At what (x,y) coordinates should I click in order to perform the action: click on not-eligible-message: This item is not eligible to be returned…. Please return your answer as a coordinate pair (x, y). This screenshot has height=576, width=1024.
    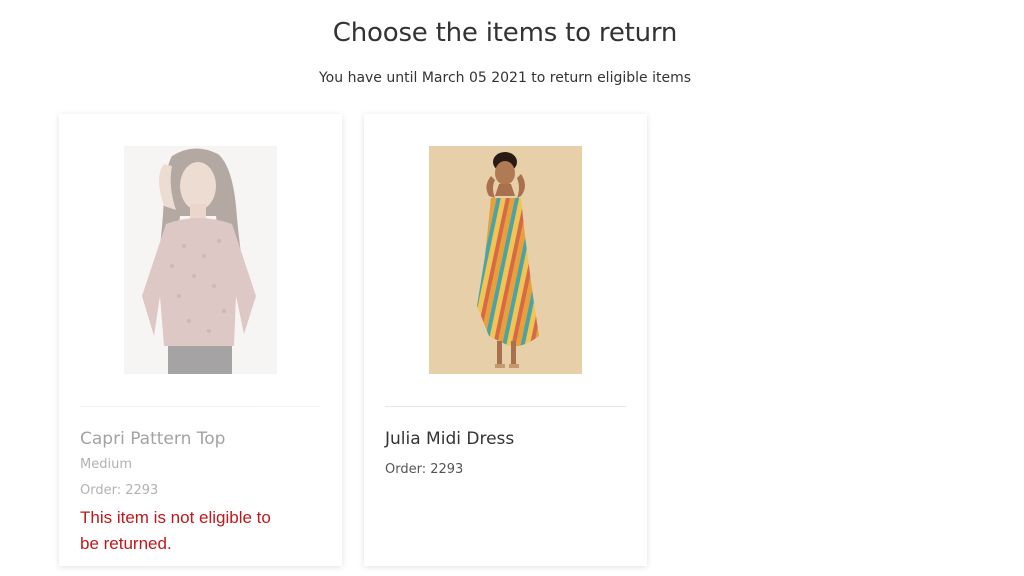
    Looking at the image, I should click on (175, 530).